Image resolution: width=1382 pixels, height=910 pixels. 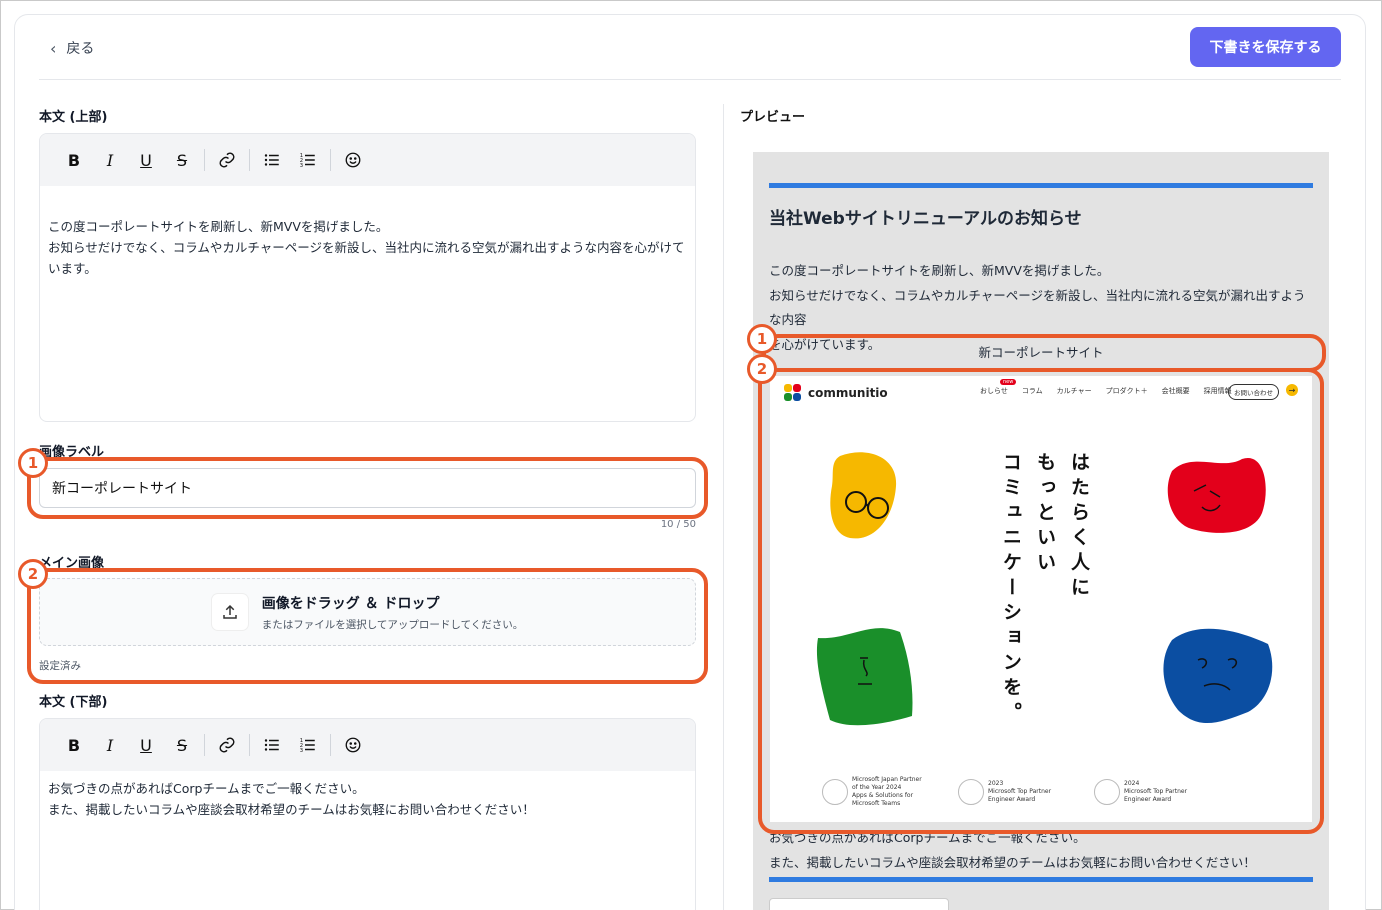 I want to click on body-bottom-label: 本文 (下部), so click(x=73, y=702).